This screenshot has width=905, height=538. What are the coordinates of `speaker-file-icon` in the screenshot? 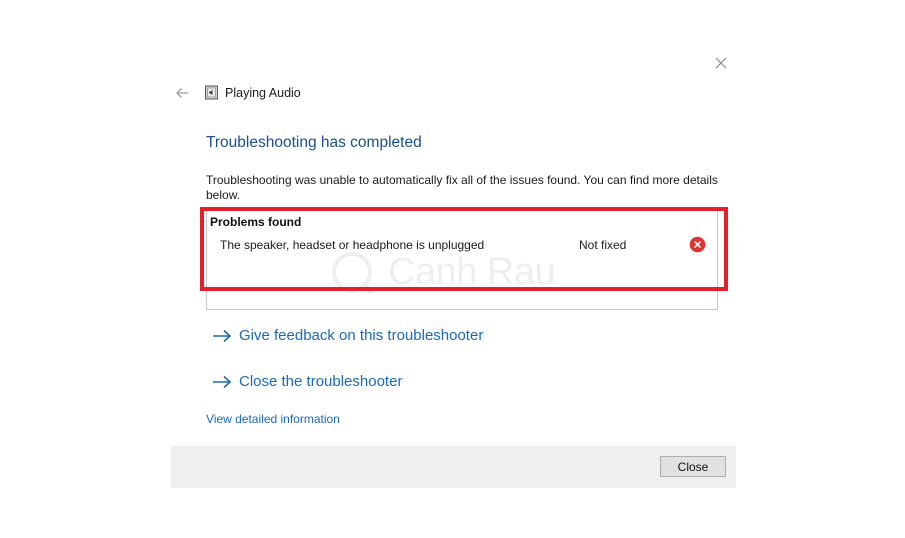 It's located at (211, 92).